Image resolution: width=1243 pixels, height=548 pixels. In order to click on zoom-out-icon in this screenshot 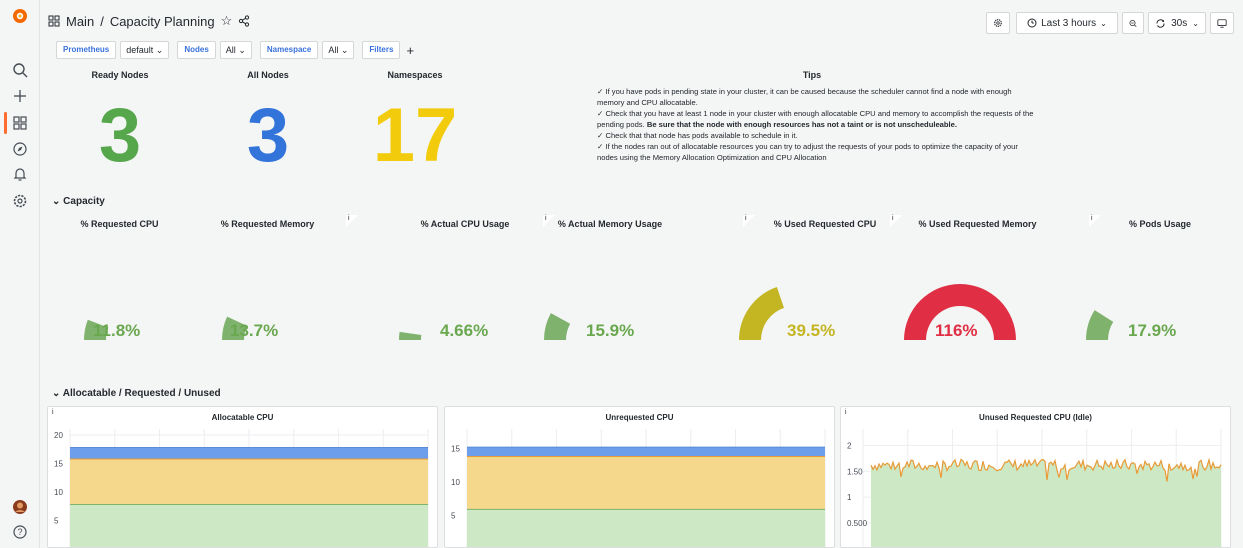, I will do `click(1133, 23)`.